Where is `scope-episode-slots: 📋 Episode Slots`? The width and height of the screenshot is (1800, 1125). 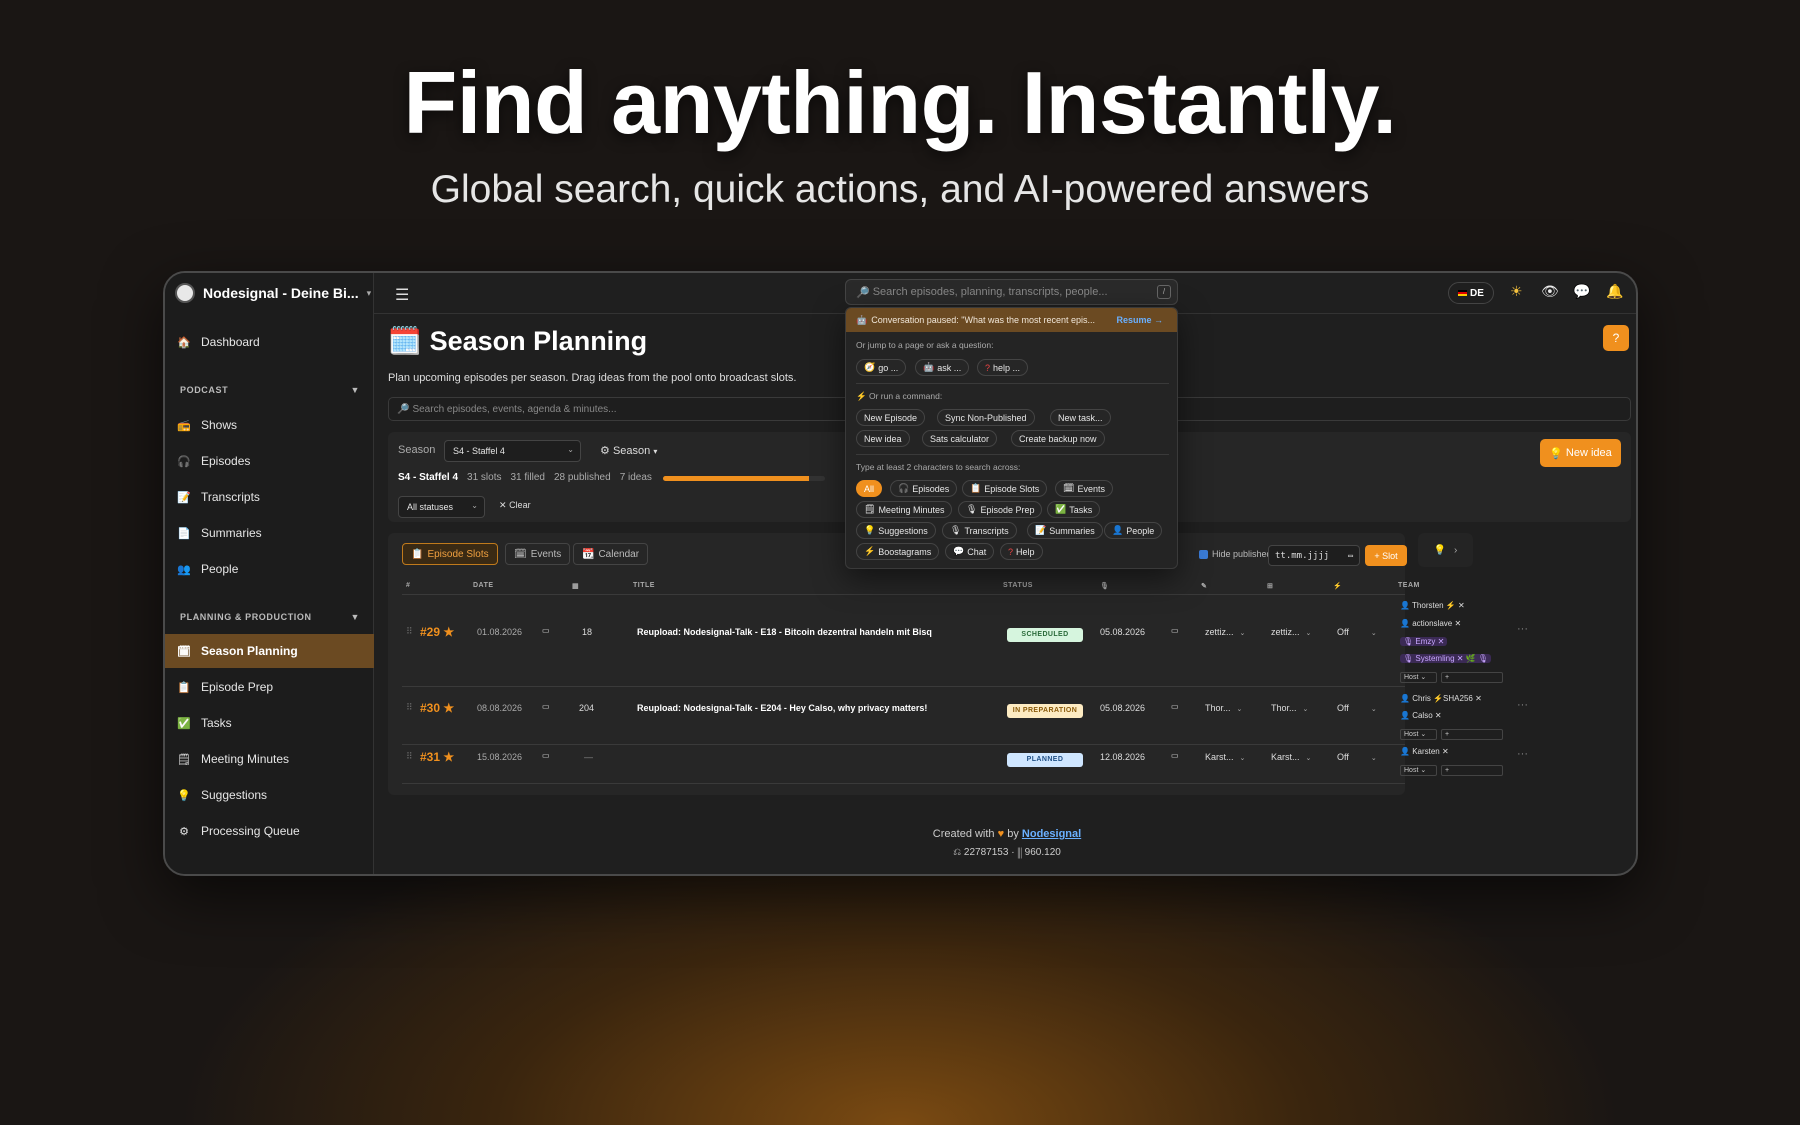 scope-episode-slots: 📋 Episode Slots is located at coordinates (1005, 488).